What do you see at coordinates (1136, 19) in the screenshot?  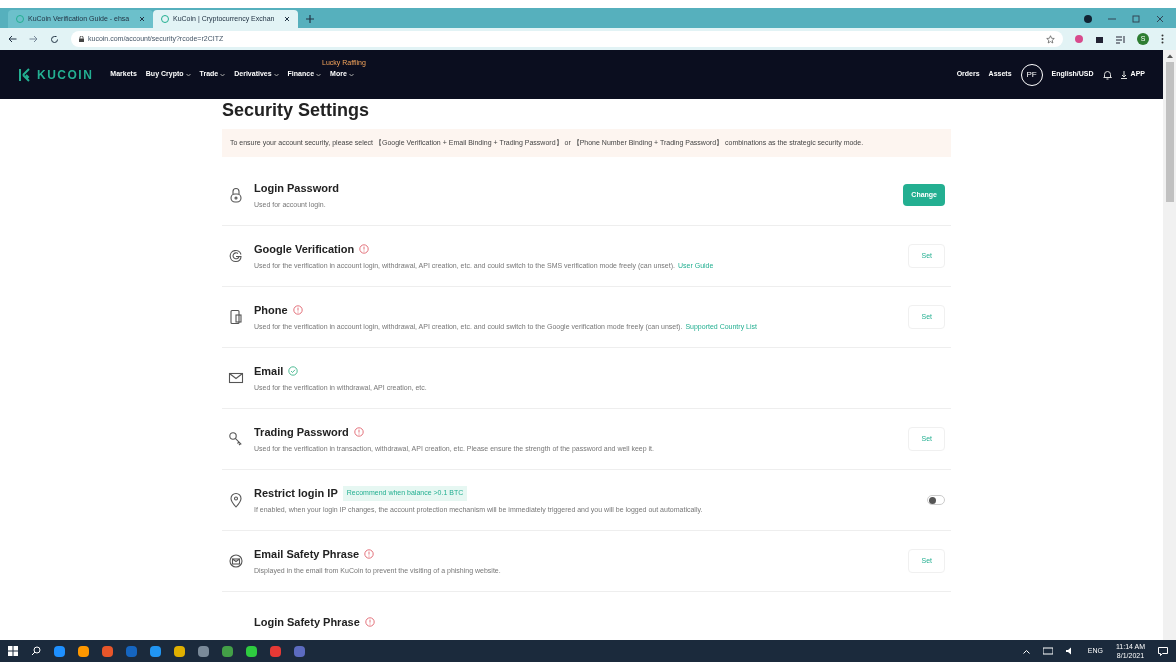 I see `restore-icon` at bounding box center [1136, 19].